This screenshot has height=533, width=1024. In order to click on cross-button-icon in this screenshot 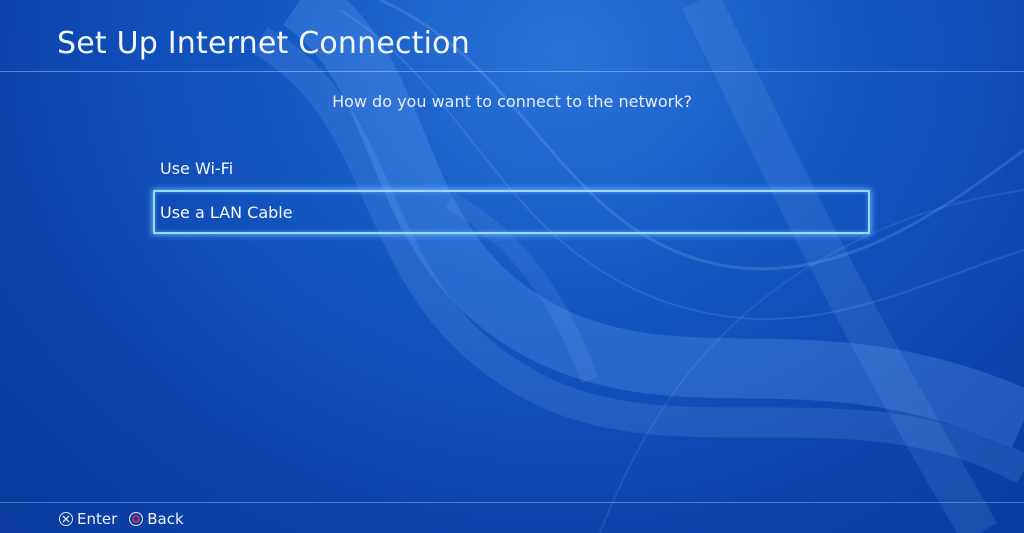, I will do `click(66, 519)`.